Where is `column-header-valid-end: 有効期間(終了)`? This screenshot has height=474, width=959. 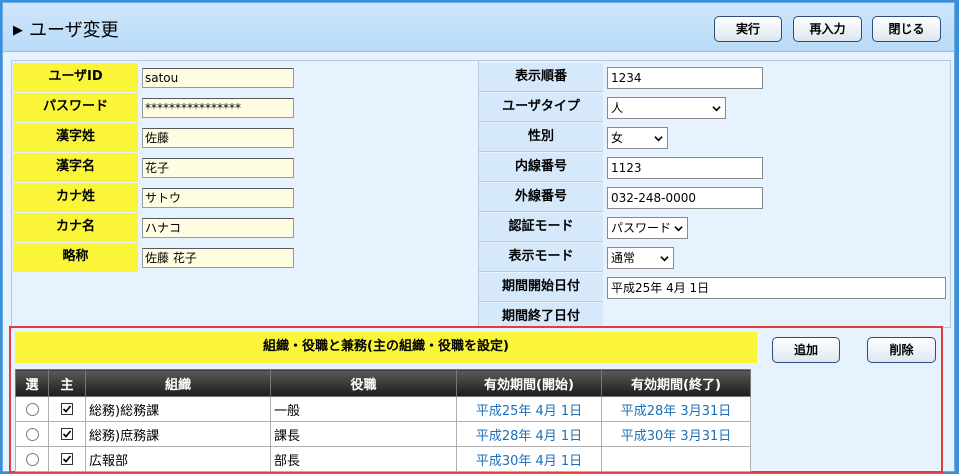
column-header-valid-end: 有効期間(終了) is located at coordinates (676, 383).